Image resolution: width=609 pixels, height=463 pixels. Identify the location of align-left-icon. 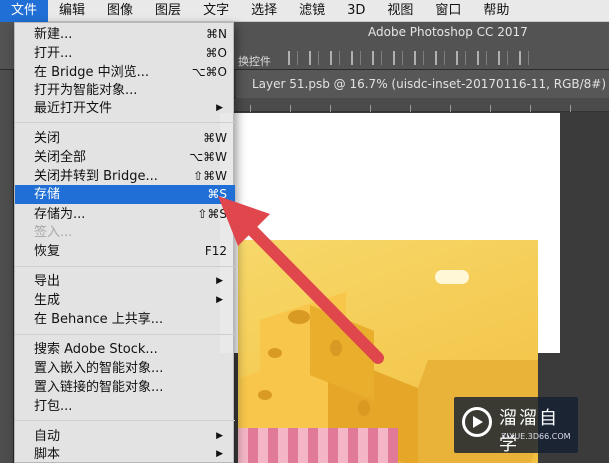
(293, 58).